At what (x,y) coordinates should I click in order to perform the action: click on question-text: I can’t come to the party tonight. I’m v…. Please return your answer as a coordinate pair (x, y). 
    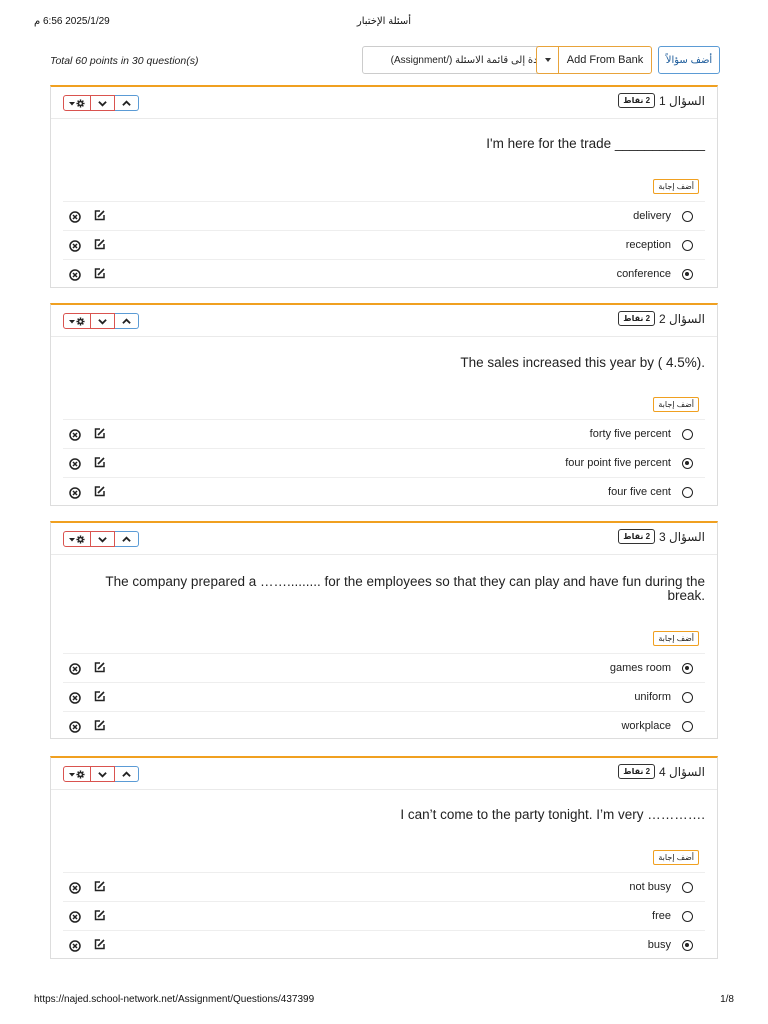
    Looking at the image, I should click on (552, 814).